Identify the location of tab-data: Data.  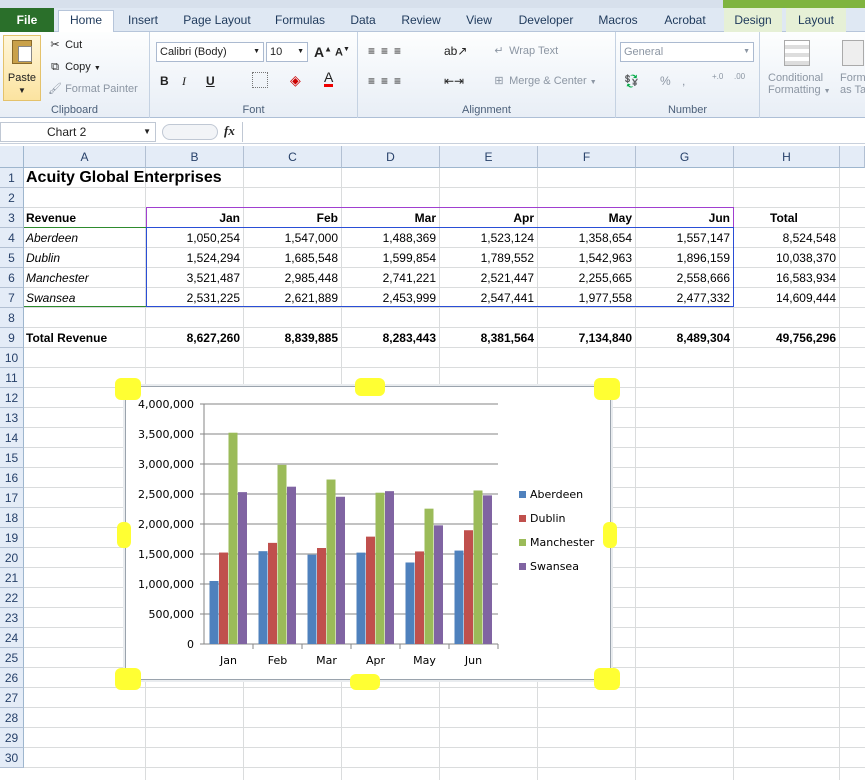
(363, 21).